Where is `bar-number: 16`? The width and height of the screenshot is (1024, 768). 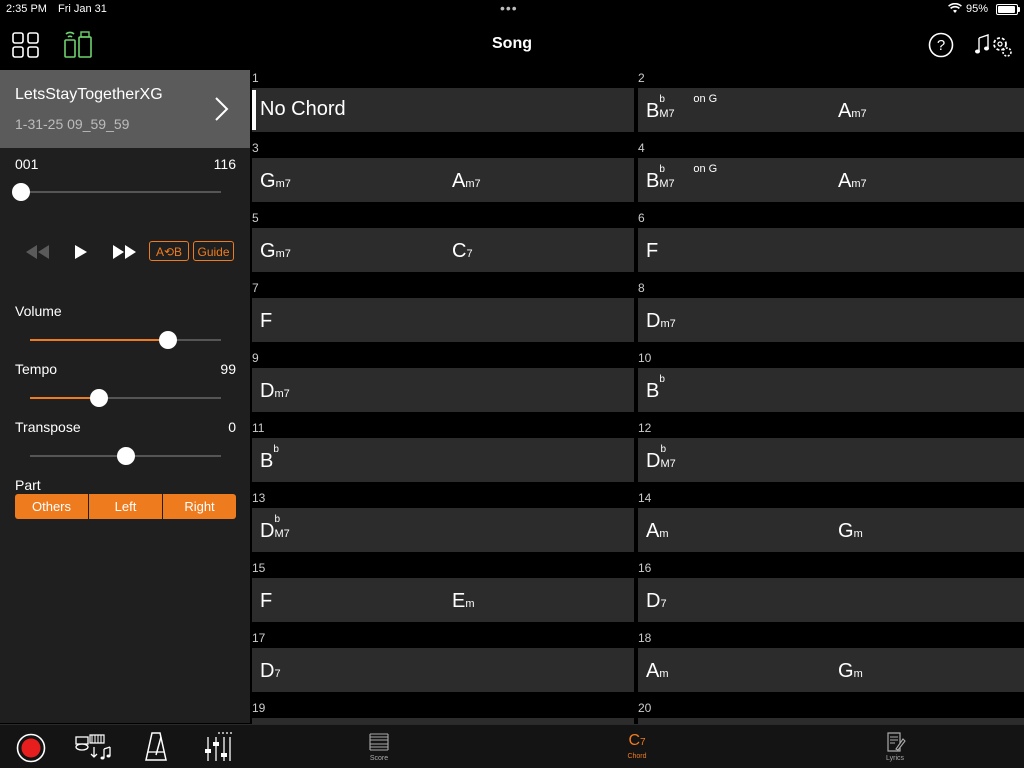 bar-number: 16 is located at coordinates (645, 568).